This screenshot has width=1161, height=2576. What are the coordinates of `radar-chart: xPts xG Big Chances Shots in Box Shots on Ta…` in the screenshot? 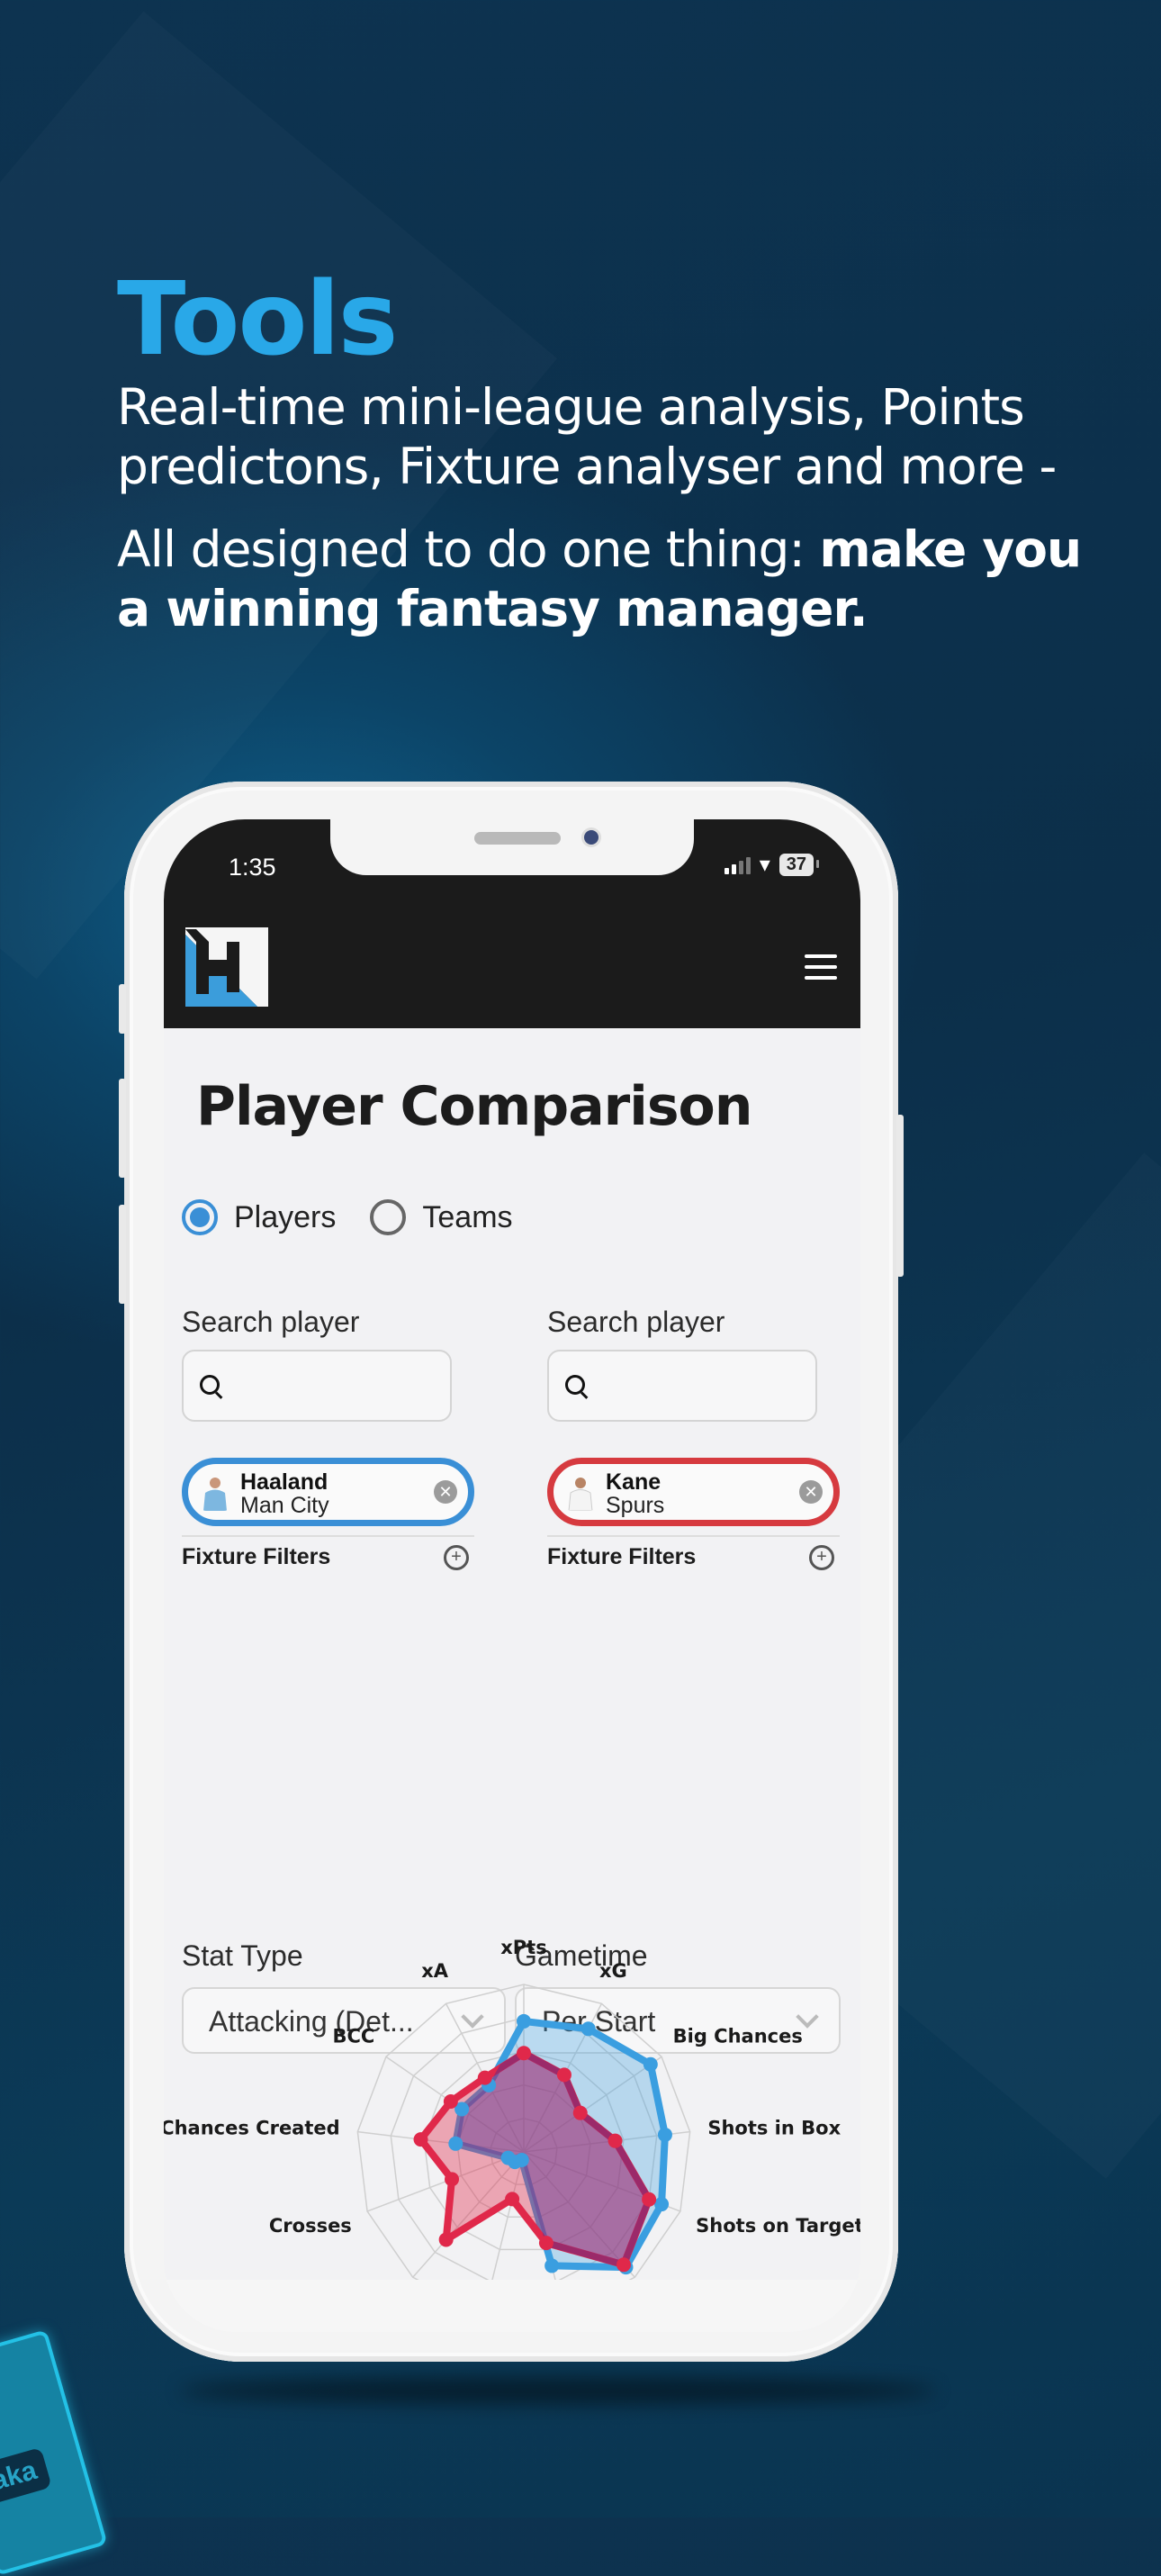 It's located at (512, 2127).